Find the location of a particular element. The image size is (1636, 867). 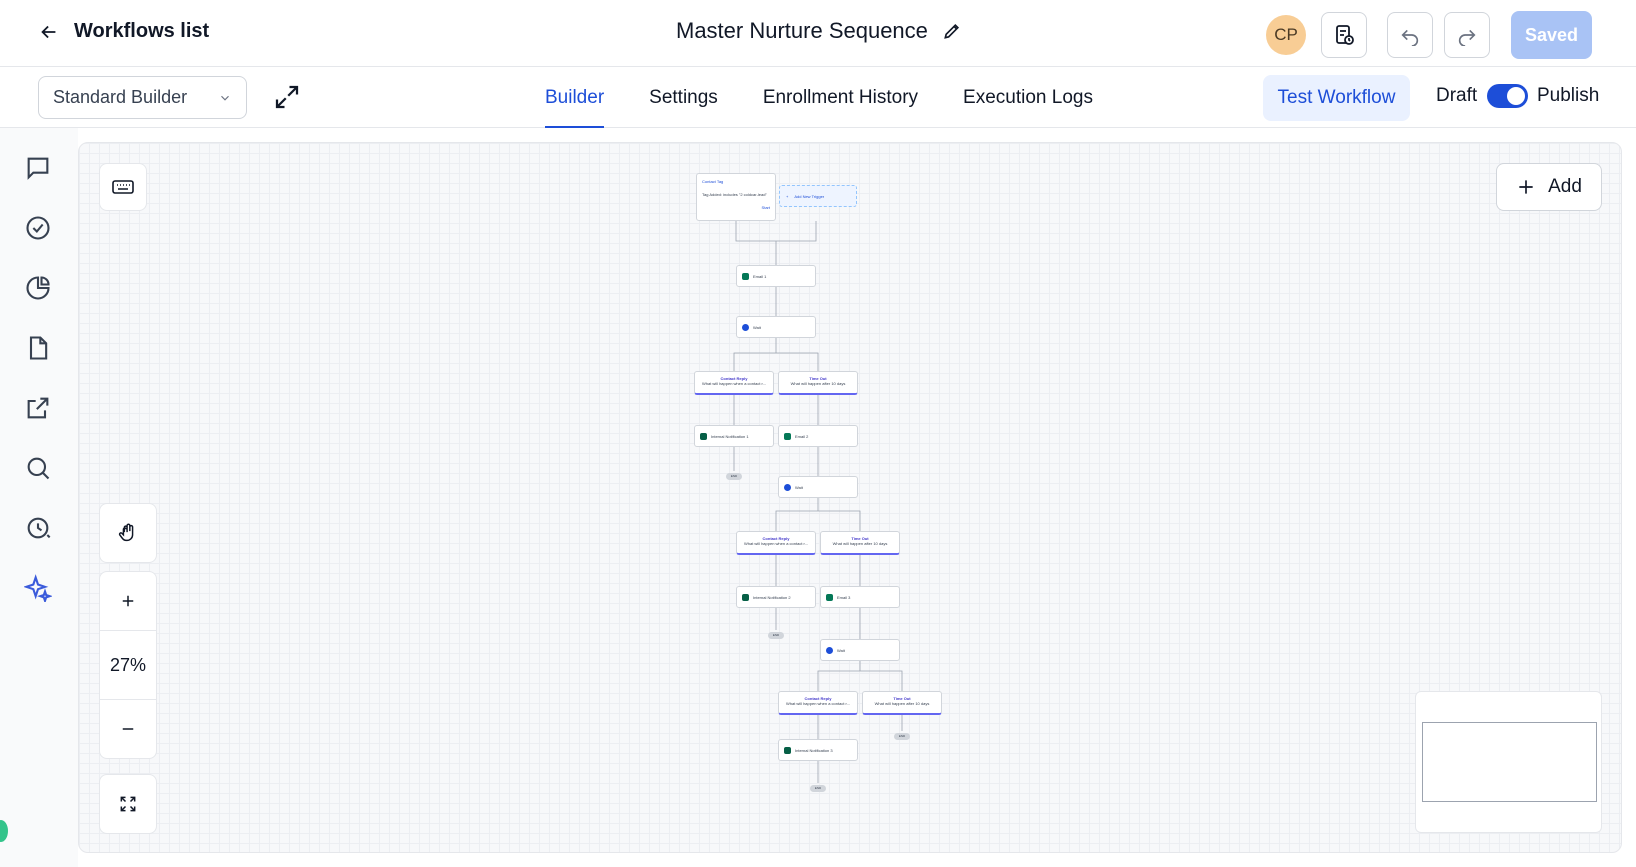

draft-label: Draft is located at coordinates (1457, 95).